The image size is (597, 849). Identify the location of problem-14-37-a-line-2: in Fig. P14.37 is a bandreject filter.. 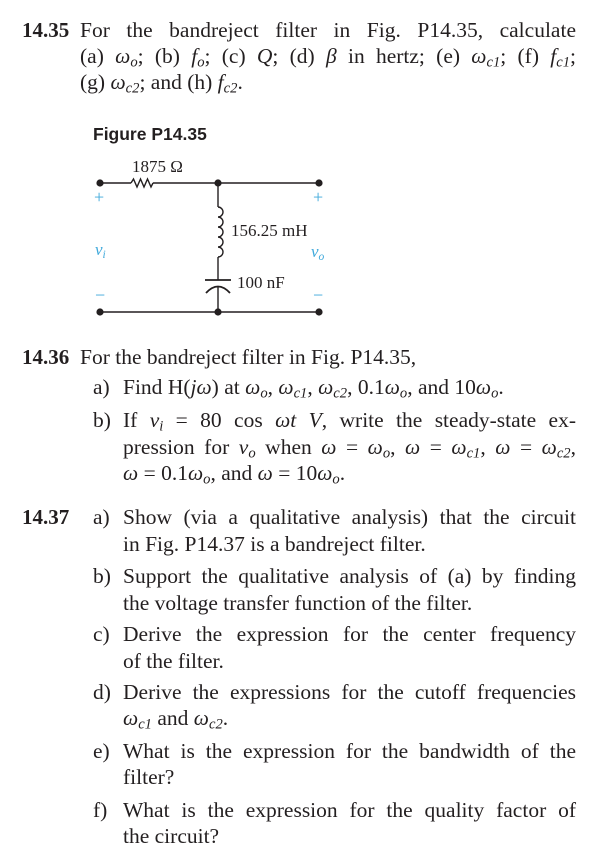
(274, 544).